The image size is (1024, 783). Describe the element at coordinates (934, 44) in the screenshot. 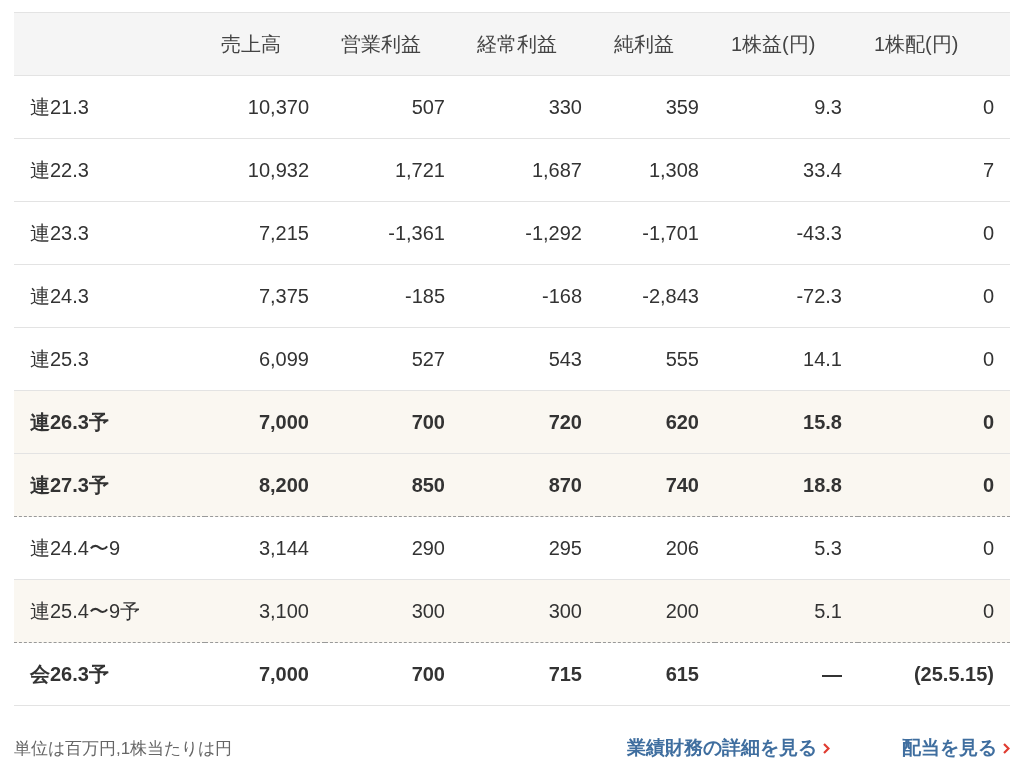

I see `column-header: 1株配(円)` at that location.